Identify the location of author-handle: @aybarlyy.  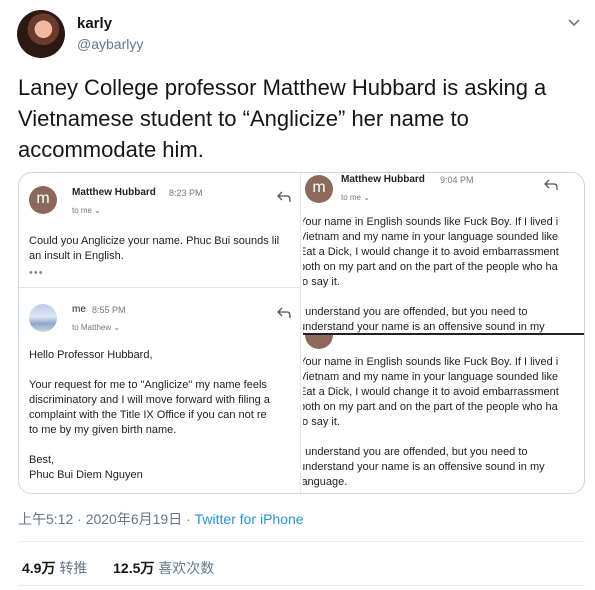
(110, 44).